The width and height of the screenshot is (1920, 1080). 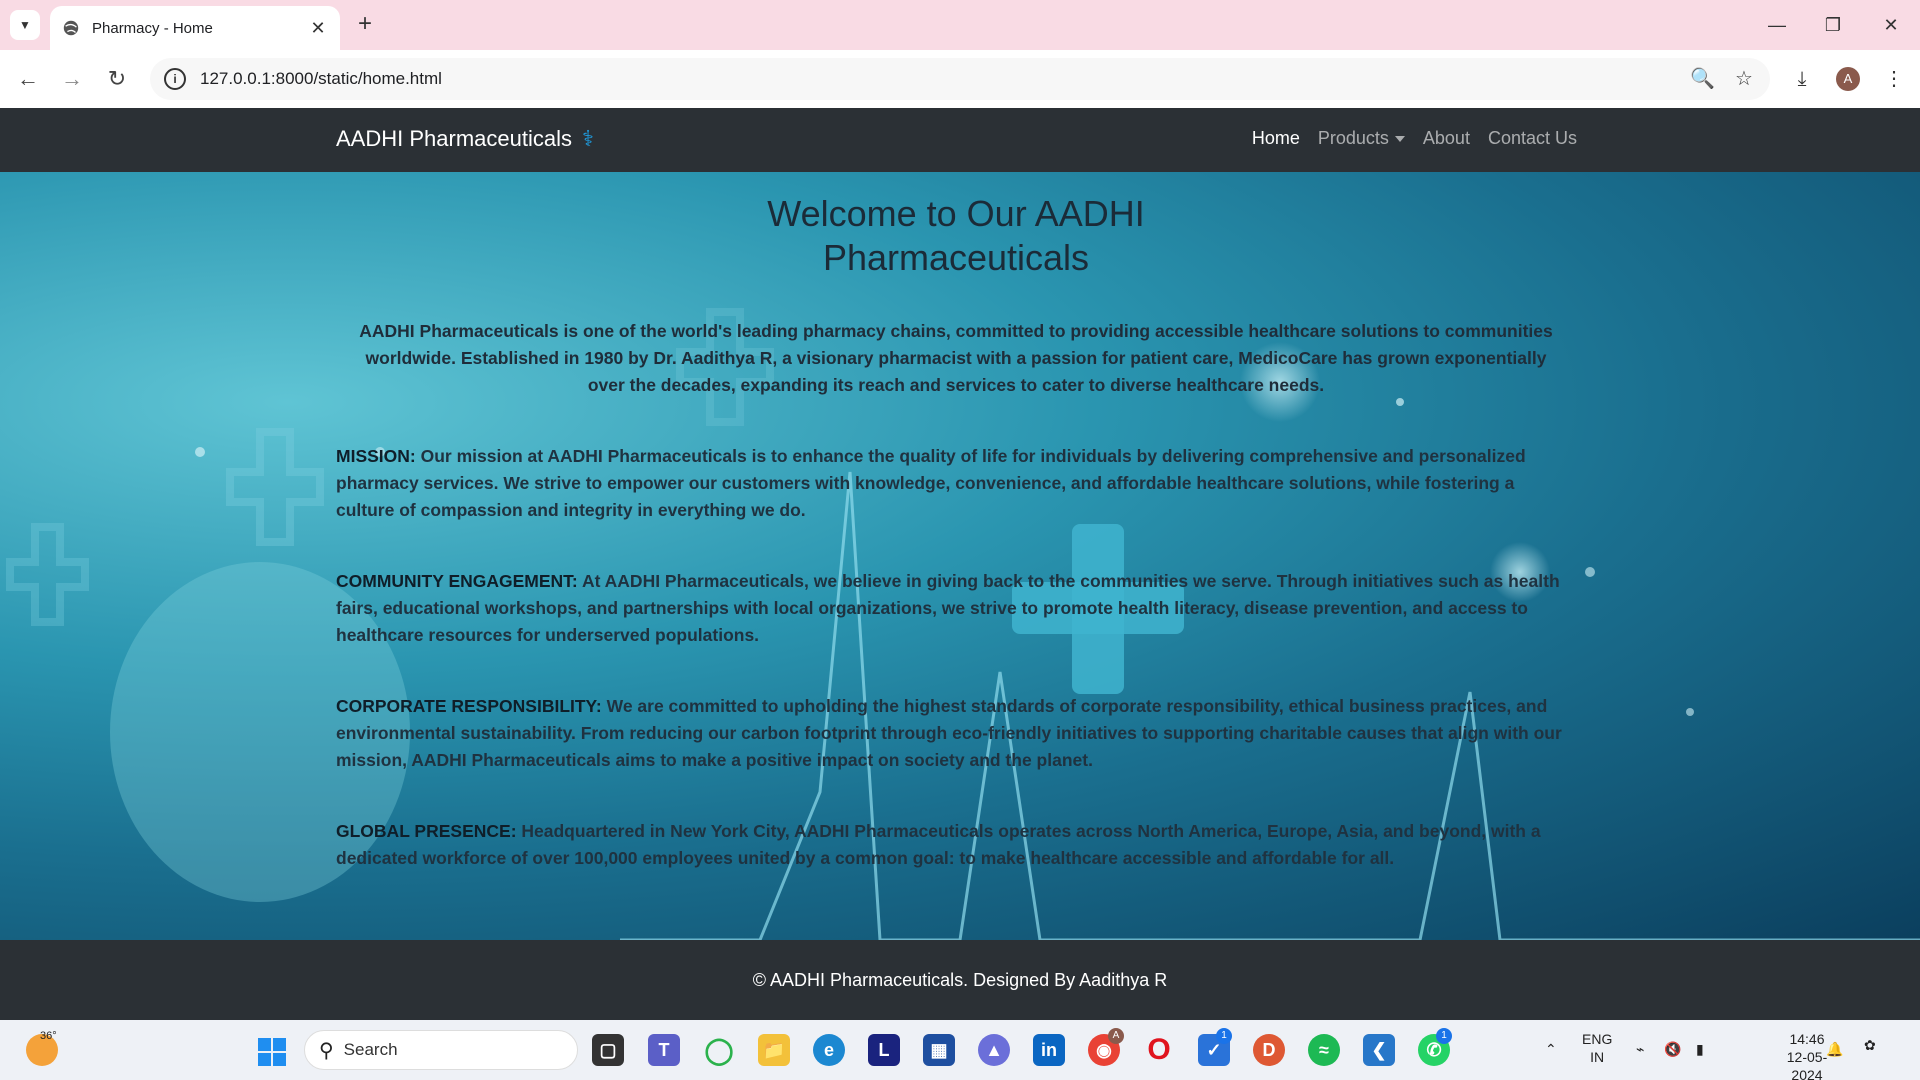 I want to click on caret-down-icon, so click(x=1399, y=139).